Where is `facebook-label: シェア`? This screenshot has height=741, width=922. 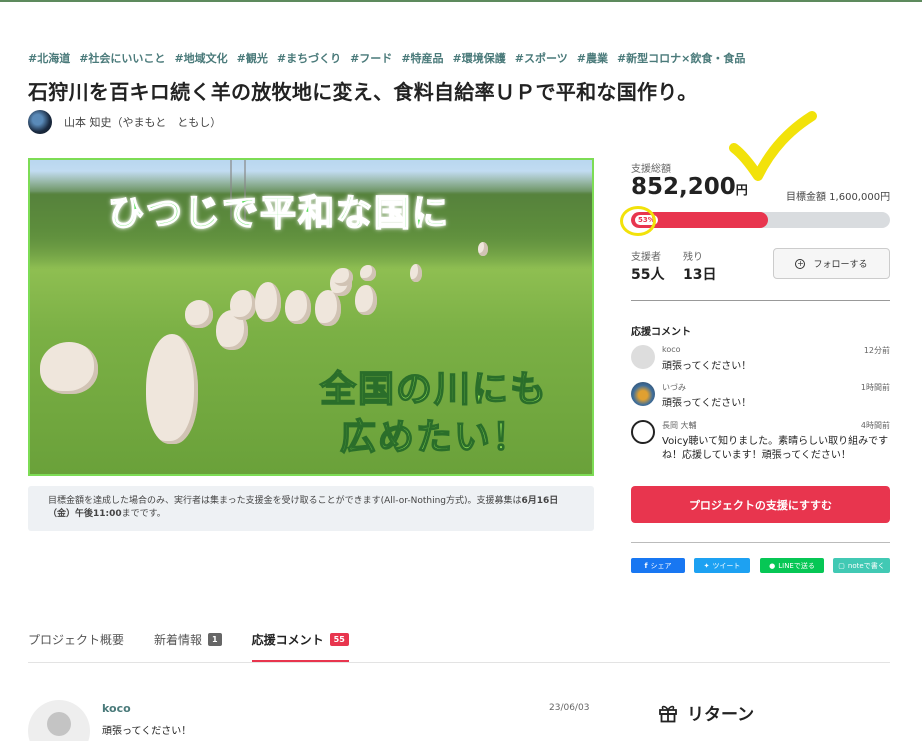 facebook-label: シェア is located at coordinates (661, 565).